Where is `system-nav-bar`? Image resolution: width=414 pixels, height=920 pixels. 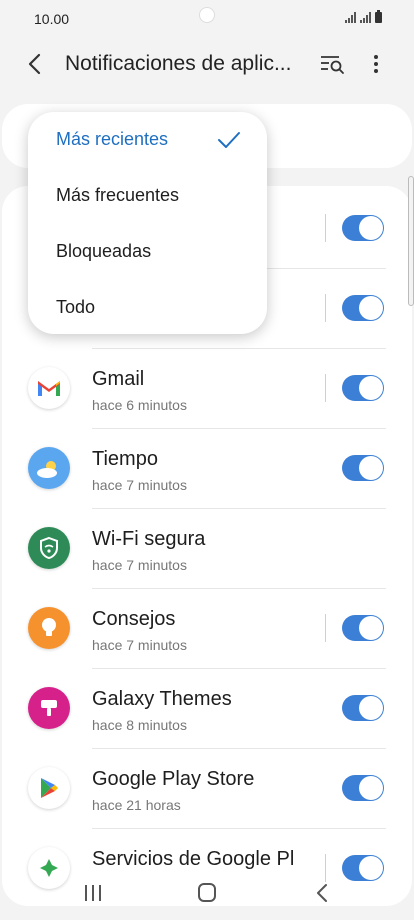 system-nav-bar is located at coordinates (207, 894).